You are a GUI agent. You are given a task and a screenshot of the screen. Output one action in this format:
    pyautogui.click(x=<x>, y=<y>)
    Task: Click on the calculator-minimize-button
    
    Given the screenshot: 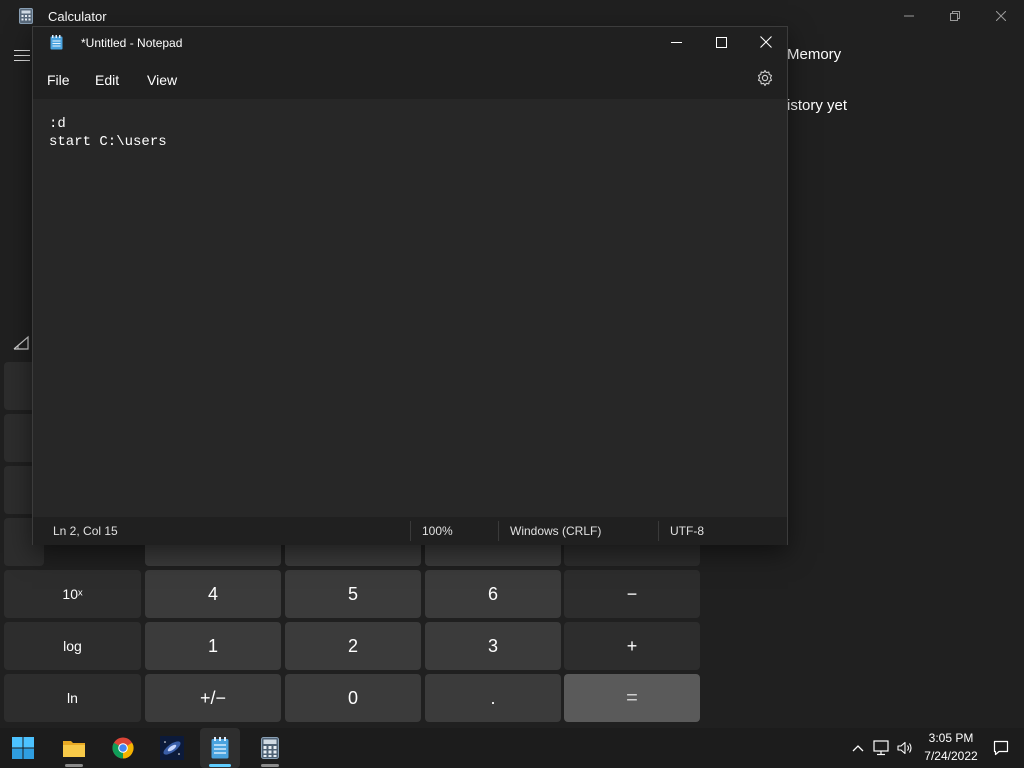 What is the action you would take?
    pyautogui.click(x=909, y=16)
    